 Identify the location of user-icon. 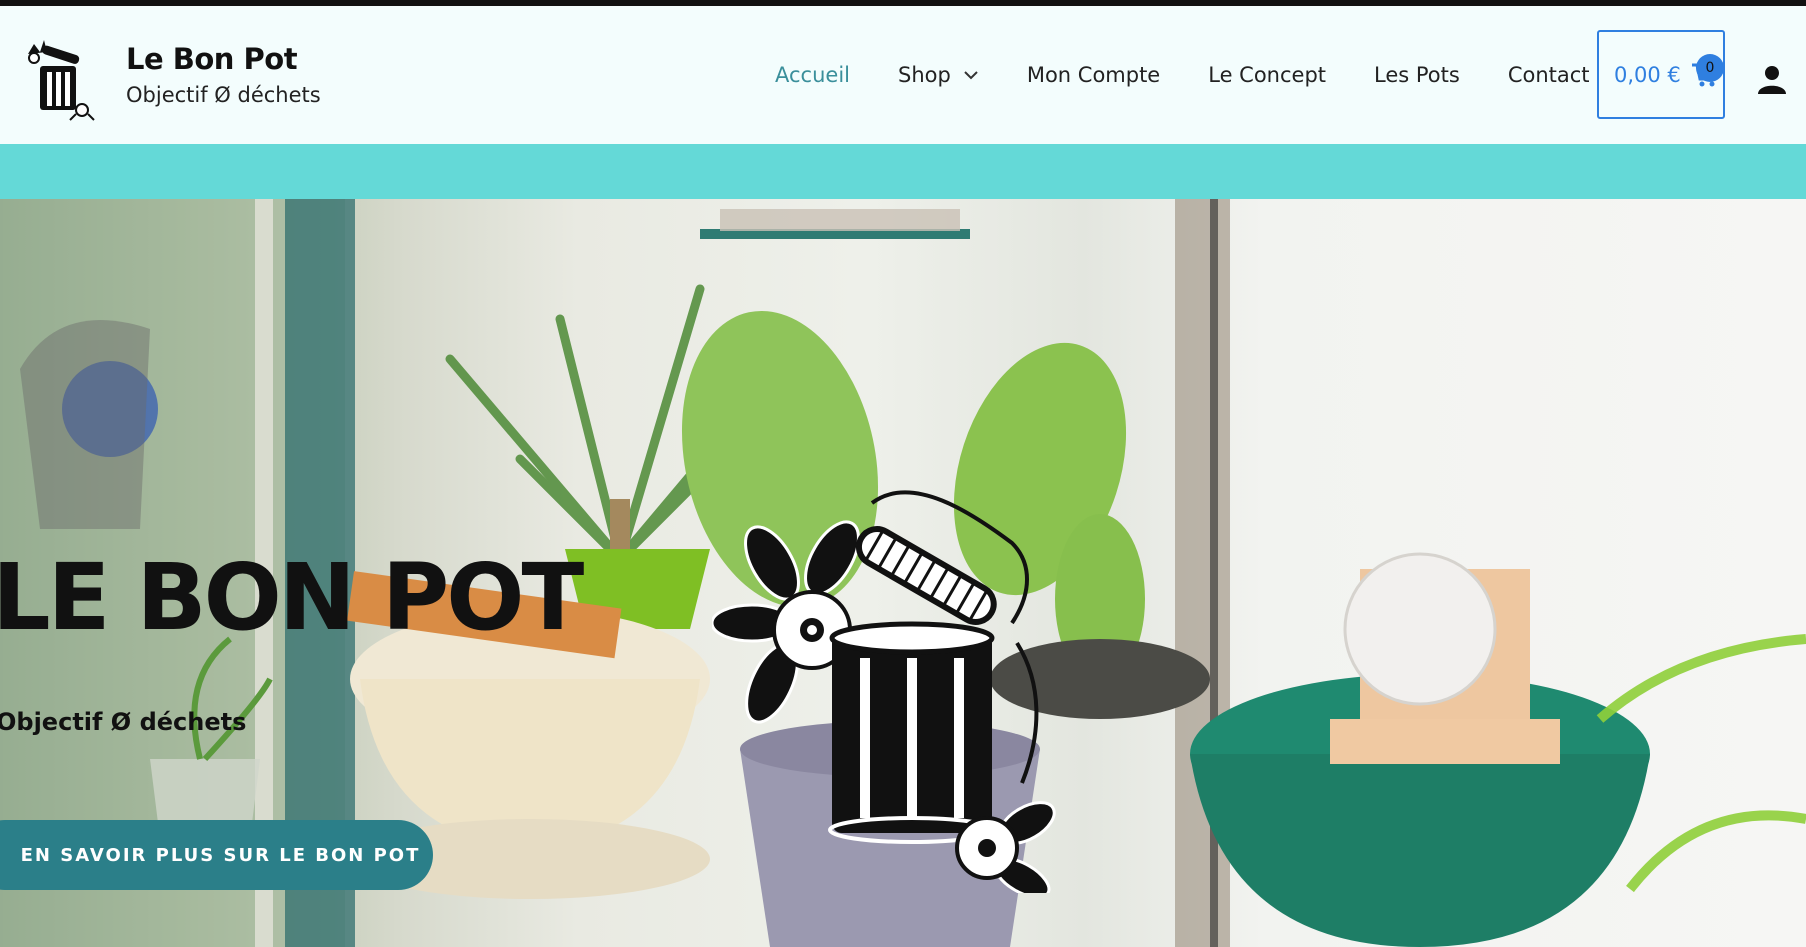
(1772, 79).